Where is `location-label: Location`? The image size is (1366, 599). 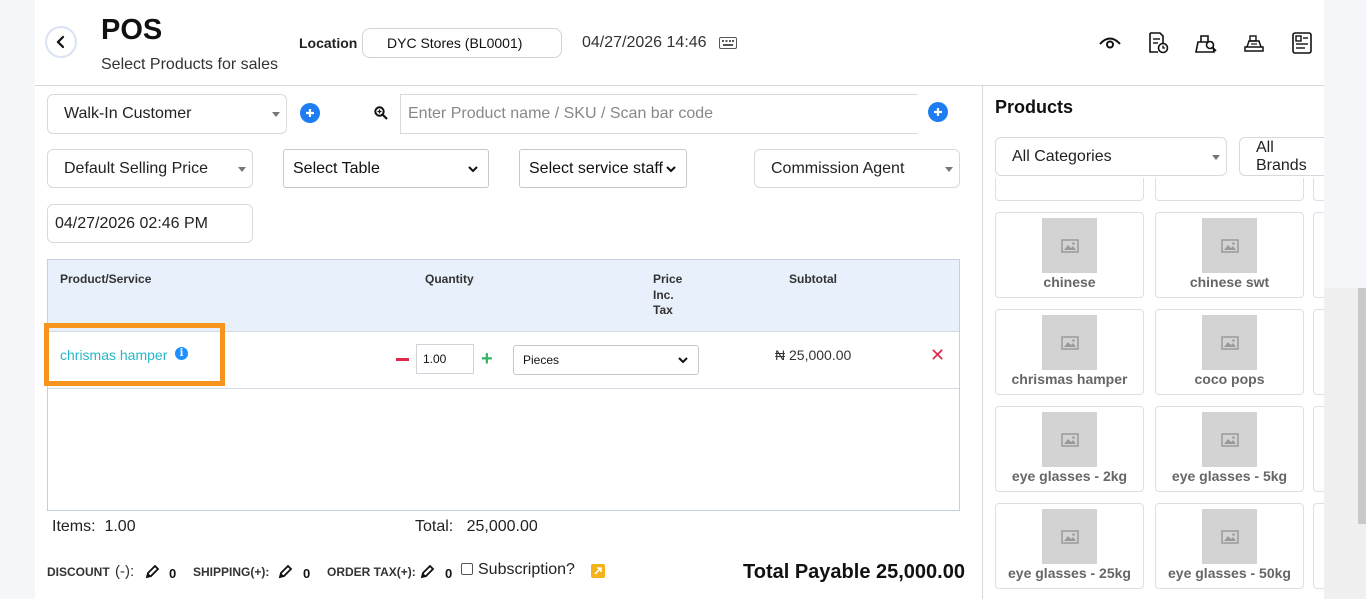
location-label: Location is located at coordinates (328, 43).